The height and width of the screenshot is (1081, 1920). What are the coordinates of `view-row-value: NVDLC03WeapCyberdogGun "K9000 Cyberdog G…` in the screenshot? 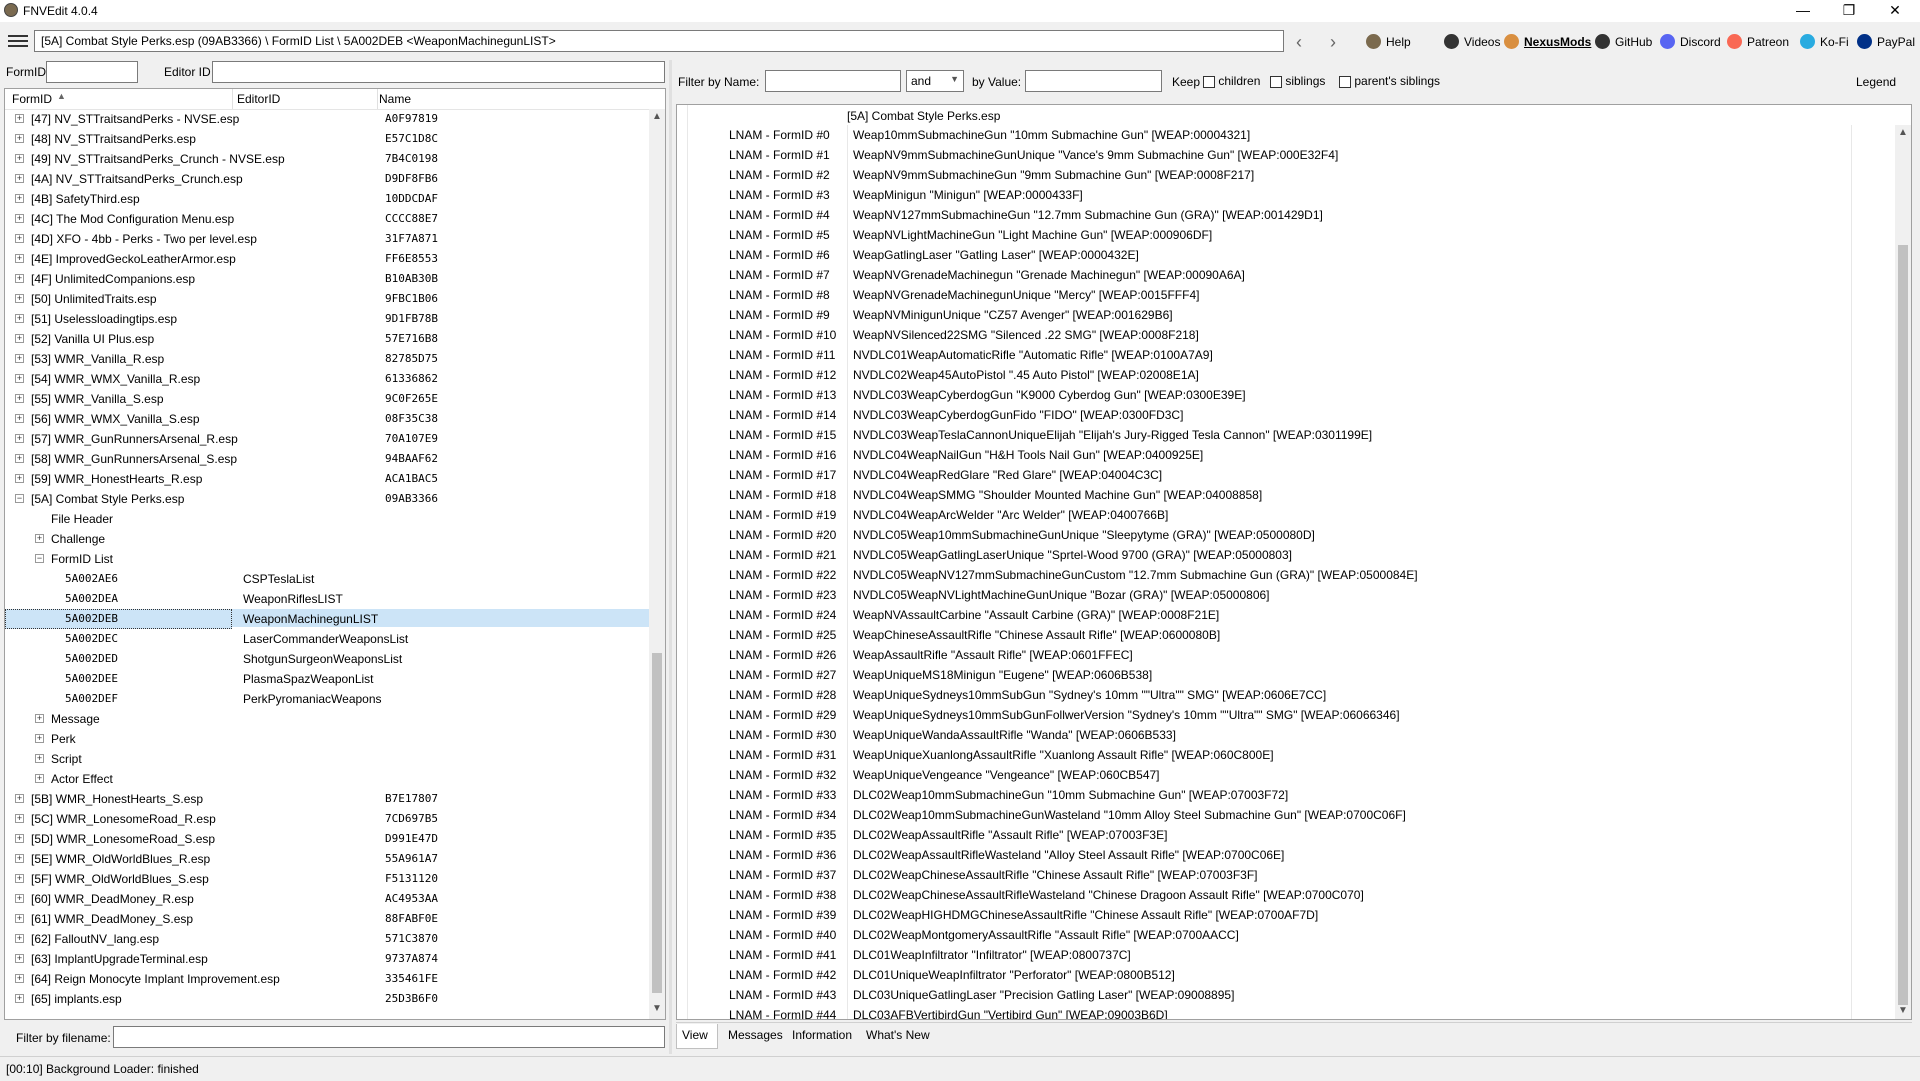 It's located at (1049, 395).